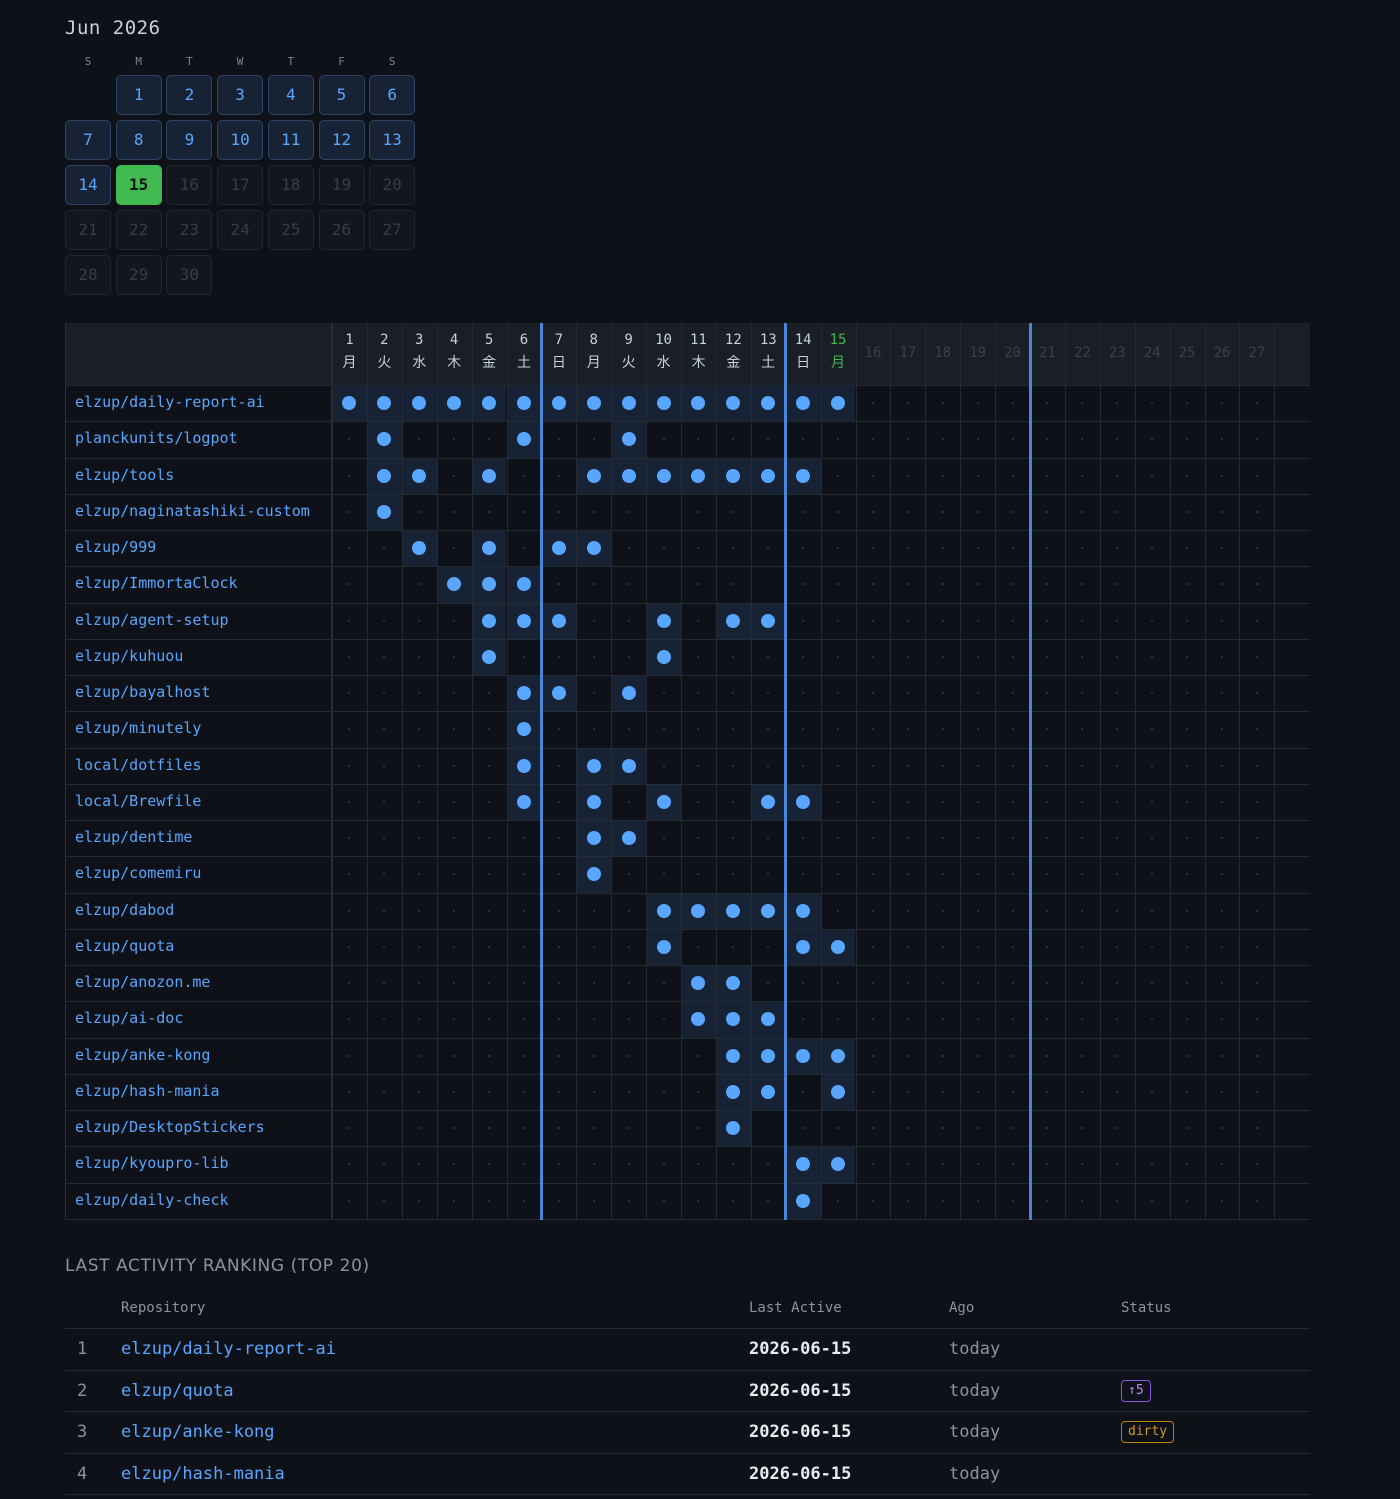  I want to click on calendar-day-11: 11, so click(290, 140).